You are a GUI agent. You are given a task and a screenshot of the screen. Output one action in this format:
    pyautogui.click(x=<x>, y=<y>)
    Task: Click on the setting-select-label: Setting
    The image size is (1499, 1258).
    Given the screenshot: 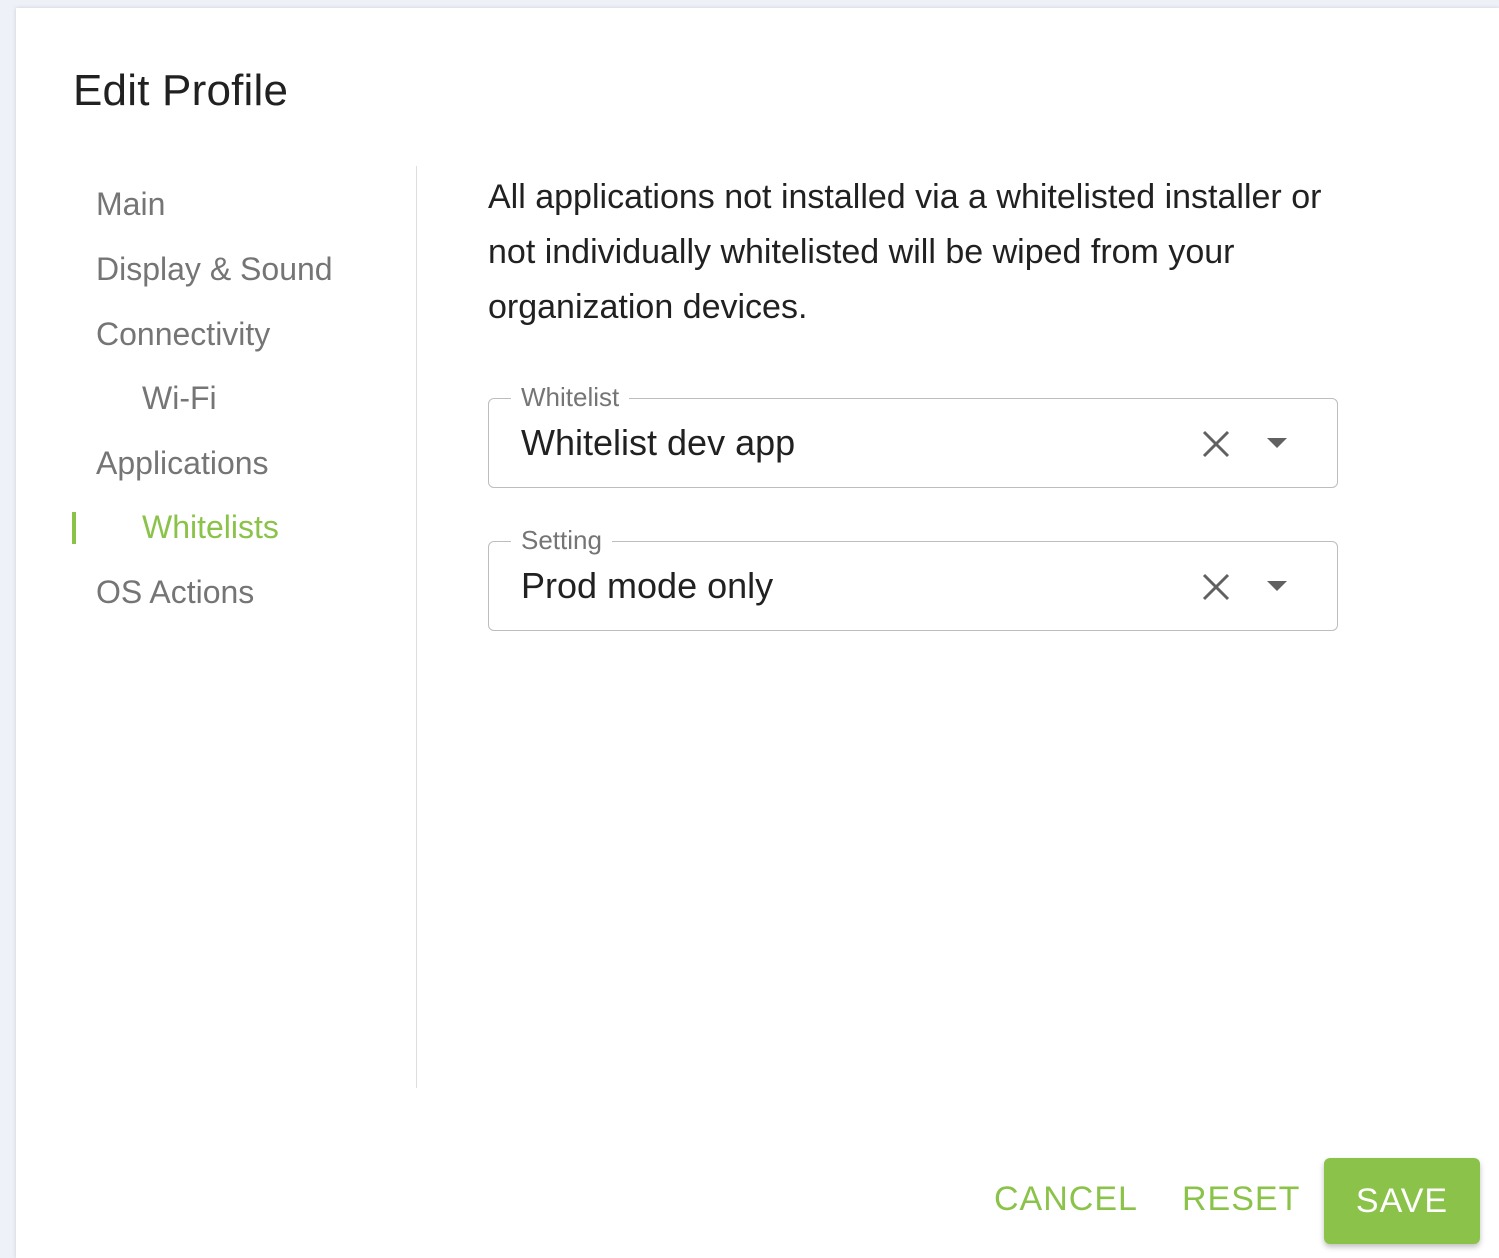 What is the action you would take?
    pyautogui.click(x=561, y=540)
    